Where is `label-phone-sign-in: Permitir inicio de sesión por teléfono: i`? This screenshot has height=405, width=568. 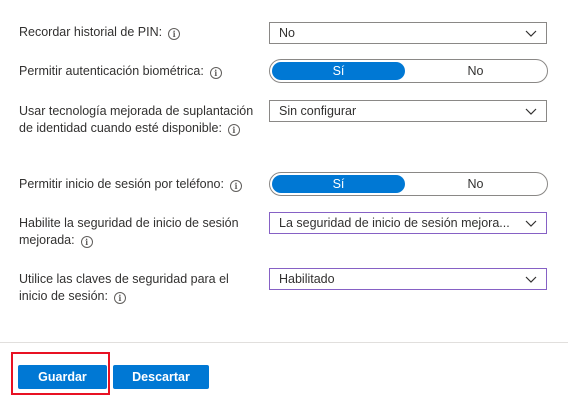
label-phone-sign-in: Permitir inicio de sesión por teléfono: i is located at coordinates (139, 184).